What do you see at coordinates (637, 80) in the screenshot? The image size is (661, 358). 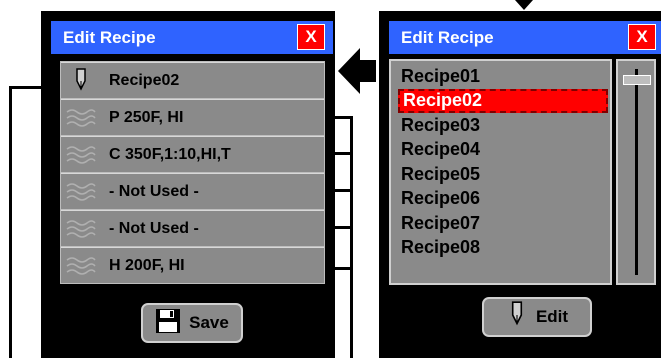 I see `scroll-thumb` at bounding box center [637, 80].